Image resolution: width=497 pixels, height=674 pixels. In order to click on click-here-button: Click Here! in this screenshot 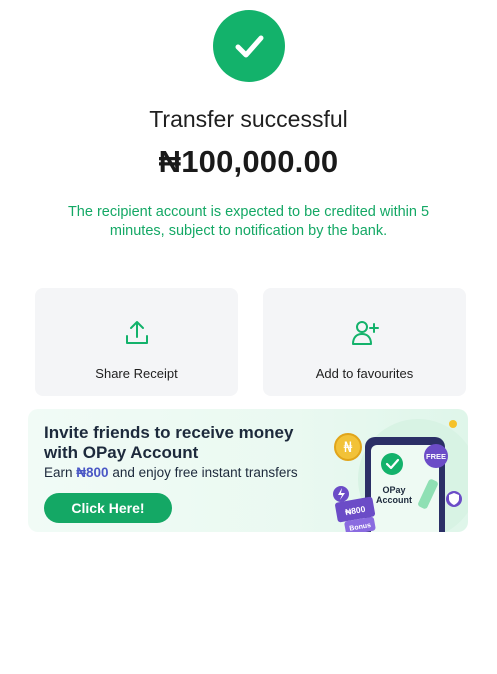, I will do `click(108, 508)`.